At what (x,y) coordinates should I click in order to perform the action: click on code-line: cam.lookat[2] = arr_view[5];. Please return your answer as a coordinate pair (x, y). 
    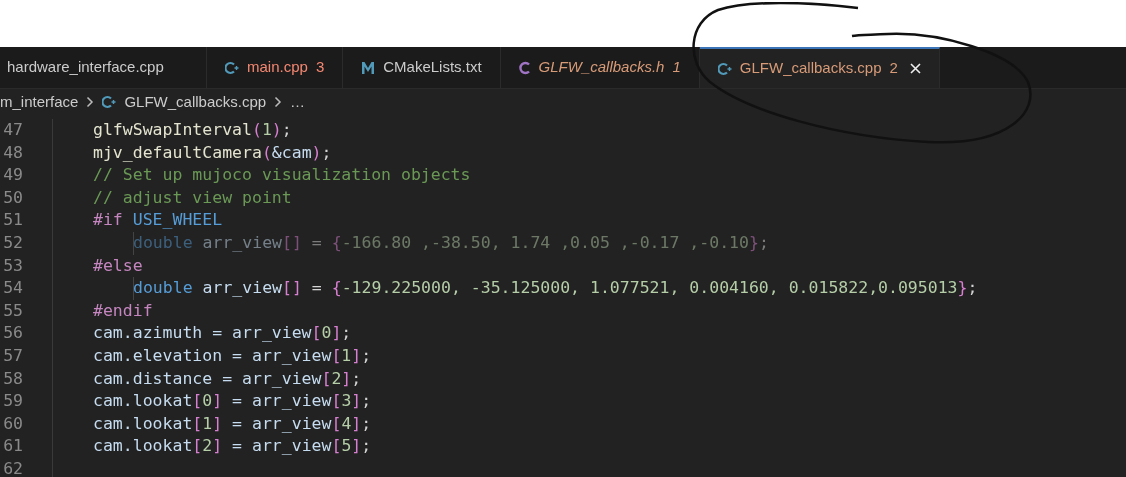
    Looking at the image, I should click on (232, 446).